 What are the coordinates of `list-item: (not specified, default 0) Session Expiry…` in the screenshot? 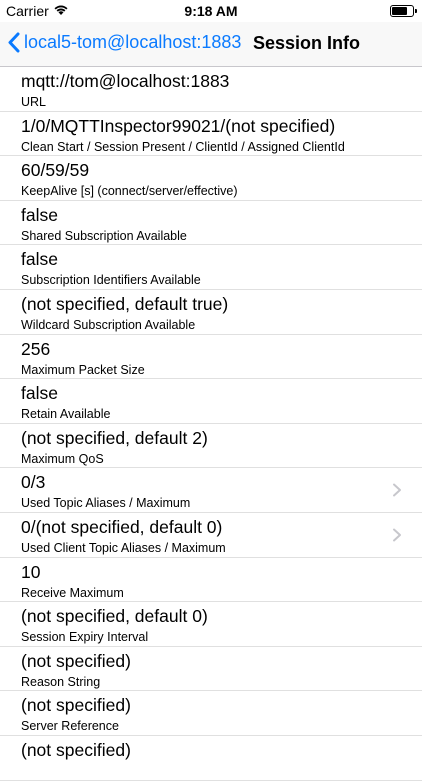 It's located at (211, 624).